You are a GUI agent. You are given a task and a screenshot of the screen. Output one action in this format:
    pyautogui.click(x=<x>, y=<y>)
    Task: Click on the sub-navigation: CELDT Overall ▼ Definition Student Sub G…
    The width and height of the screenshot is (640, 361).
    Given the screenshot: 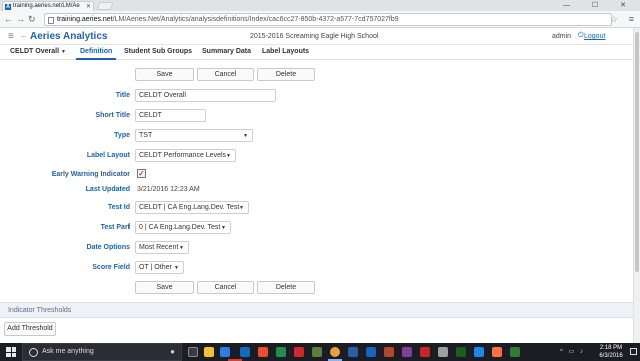 What is the action you would take?
    pyautogui.click(x=320, y=52)
    